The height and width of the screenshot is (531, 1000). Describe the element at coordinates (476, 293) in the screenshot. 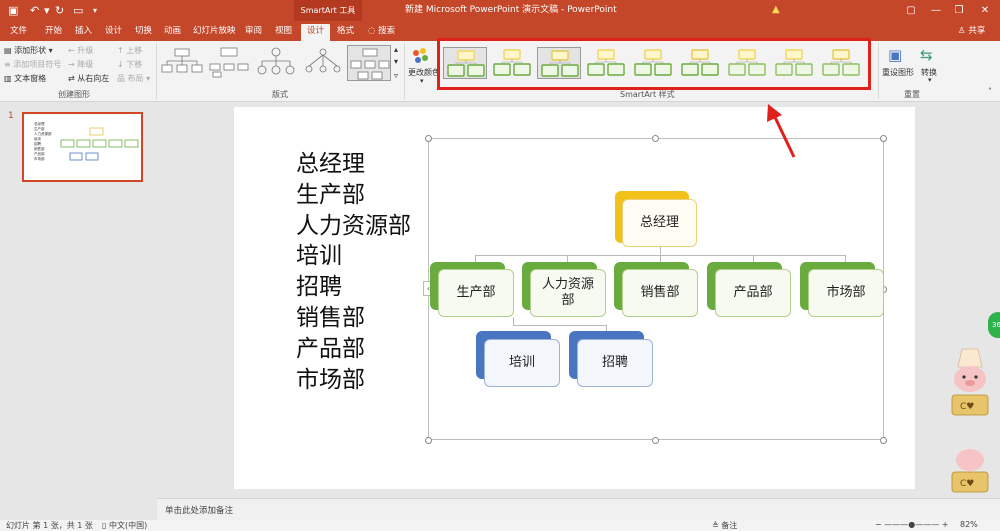

I see `org-node-level2: 生产部` at that location.